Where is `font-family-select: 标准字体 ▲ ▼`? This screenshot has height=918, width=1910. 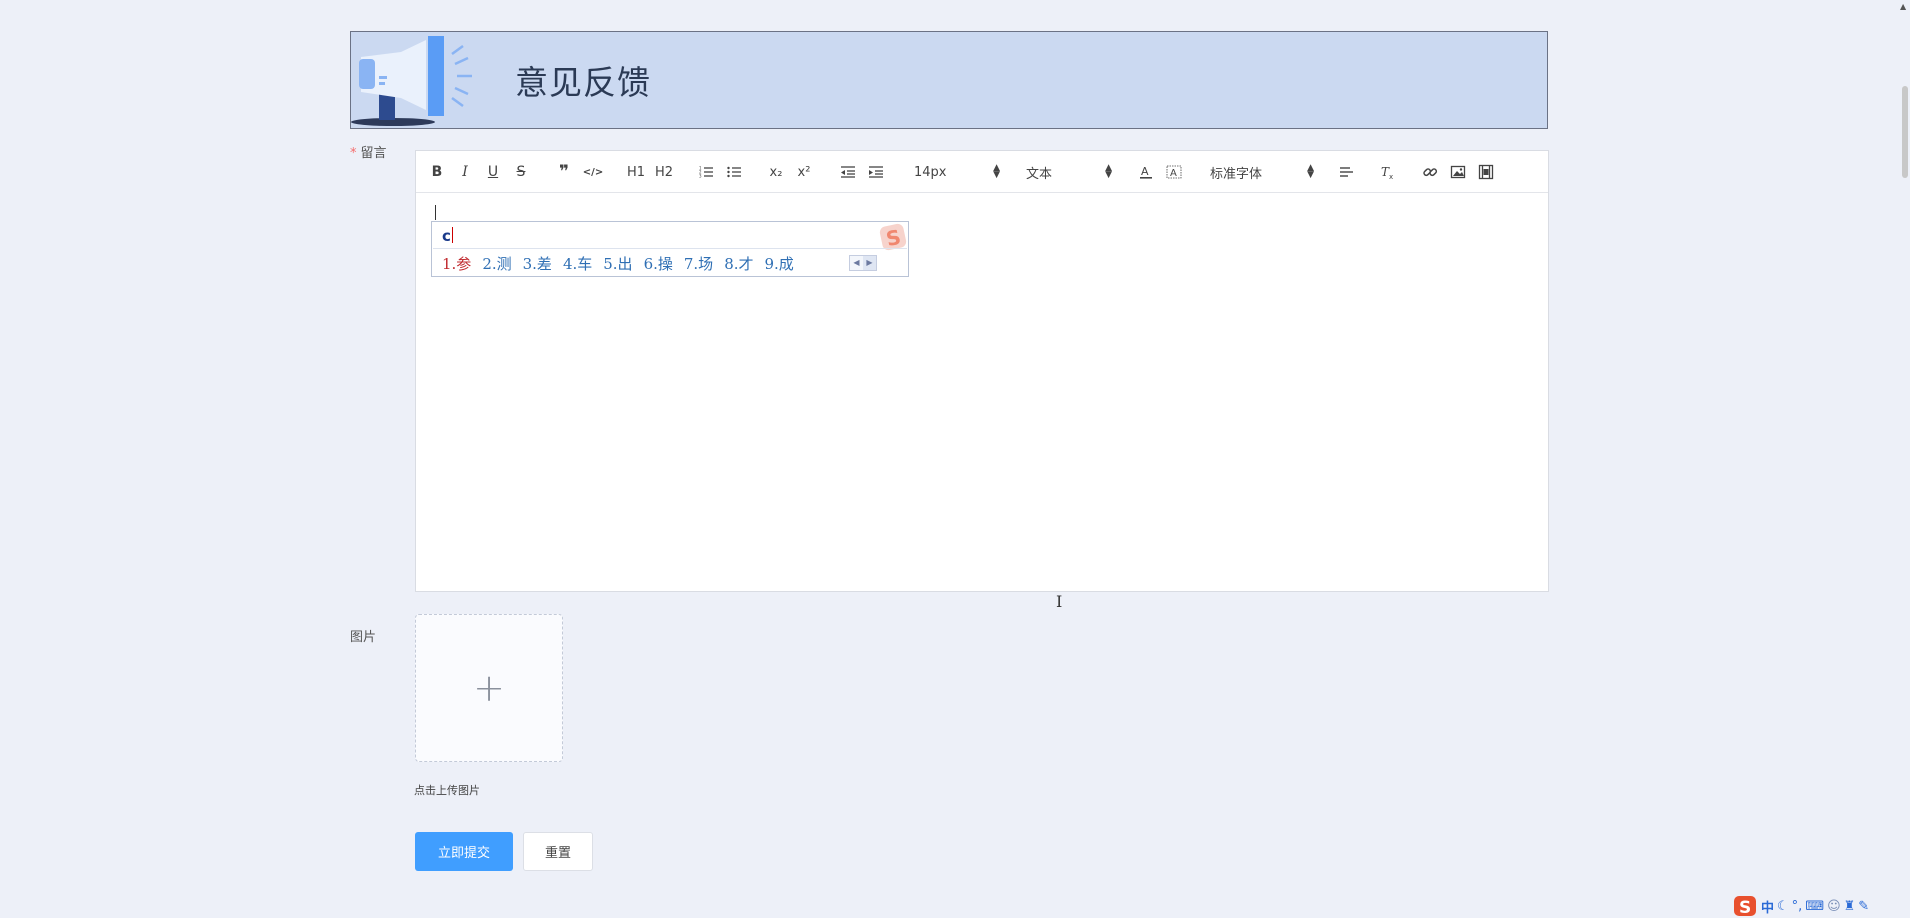 font-family-select: 标准字体 ▲ ▼ is located at coordinates (1262, 172).